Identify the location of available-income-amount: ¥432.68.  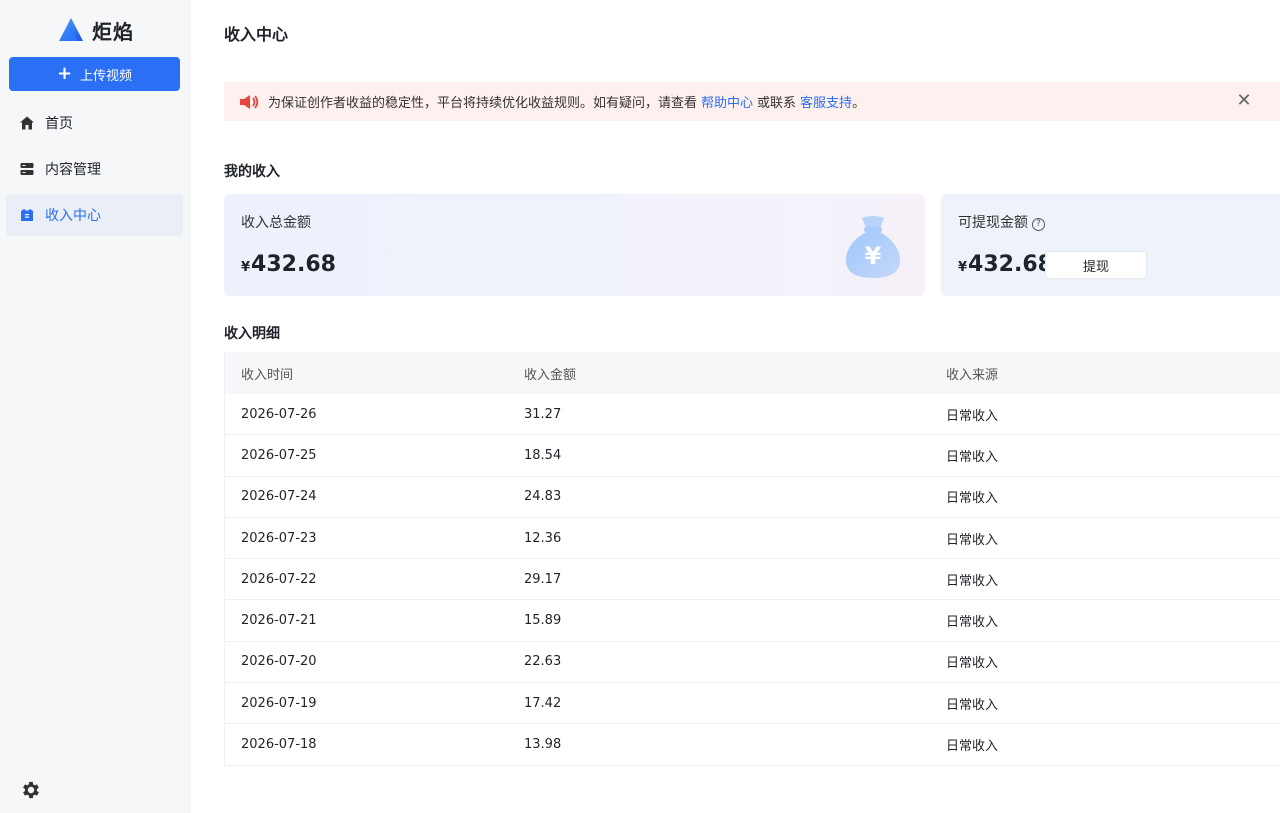
(1005, 264).